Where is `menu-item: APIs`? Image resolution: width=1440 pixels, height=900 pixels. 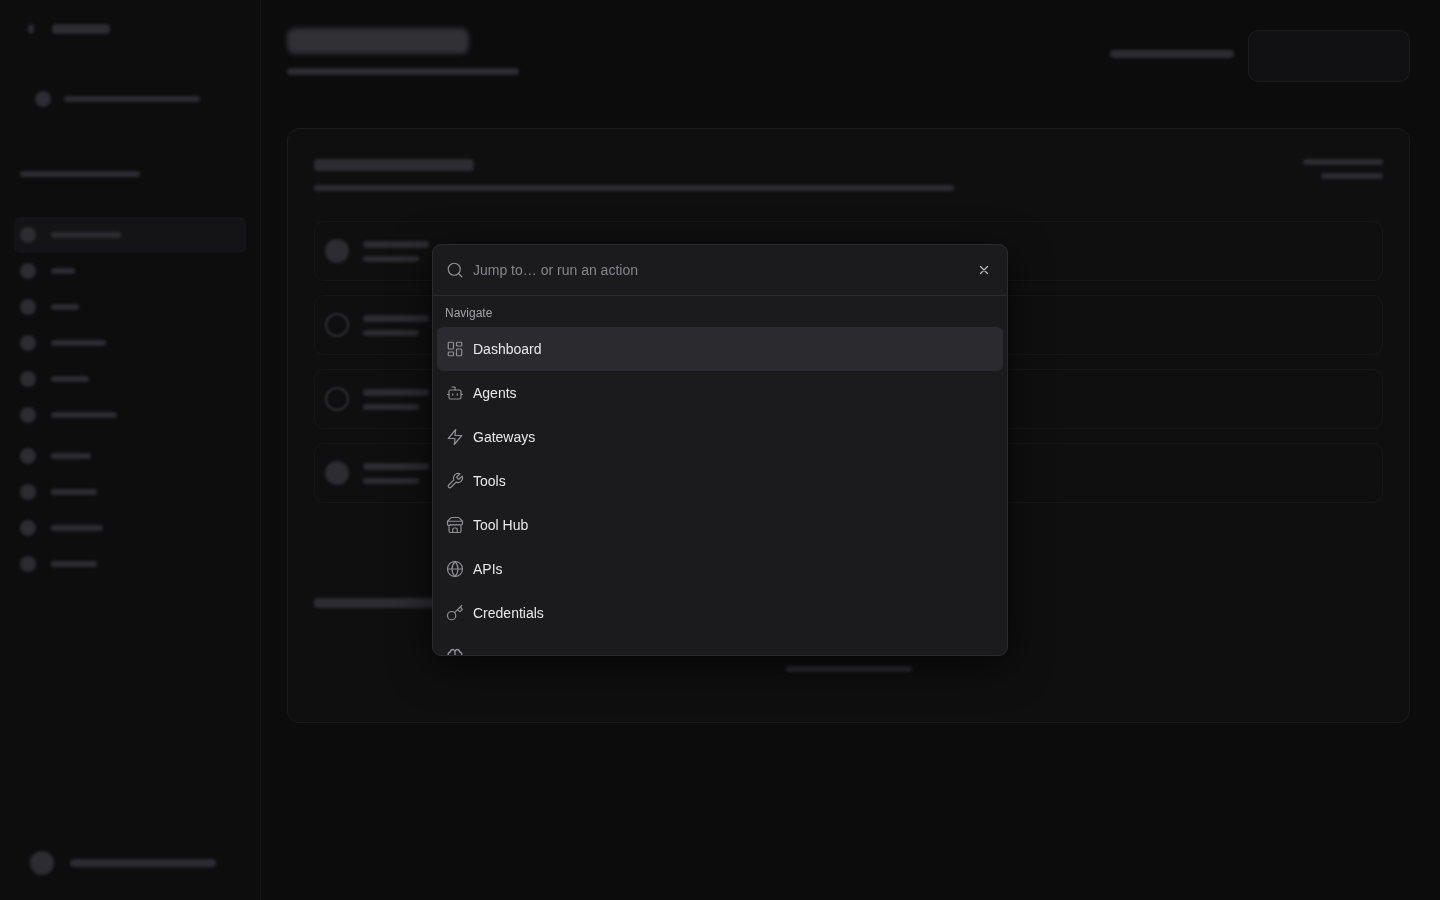 menu-item: APIs is located at coordinates (720, 569).